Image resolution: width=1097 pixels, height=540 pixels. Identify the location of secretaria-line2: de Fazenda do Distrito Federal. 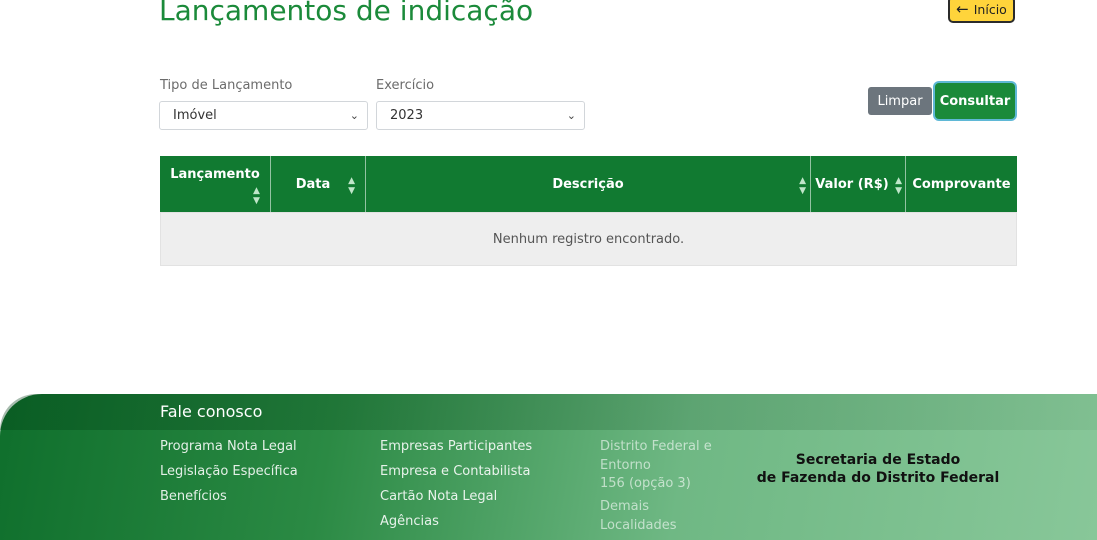
(878, 478).